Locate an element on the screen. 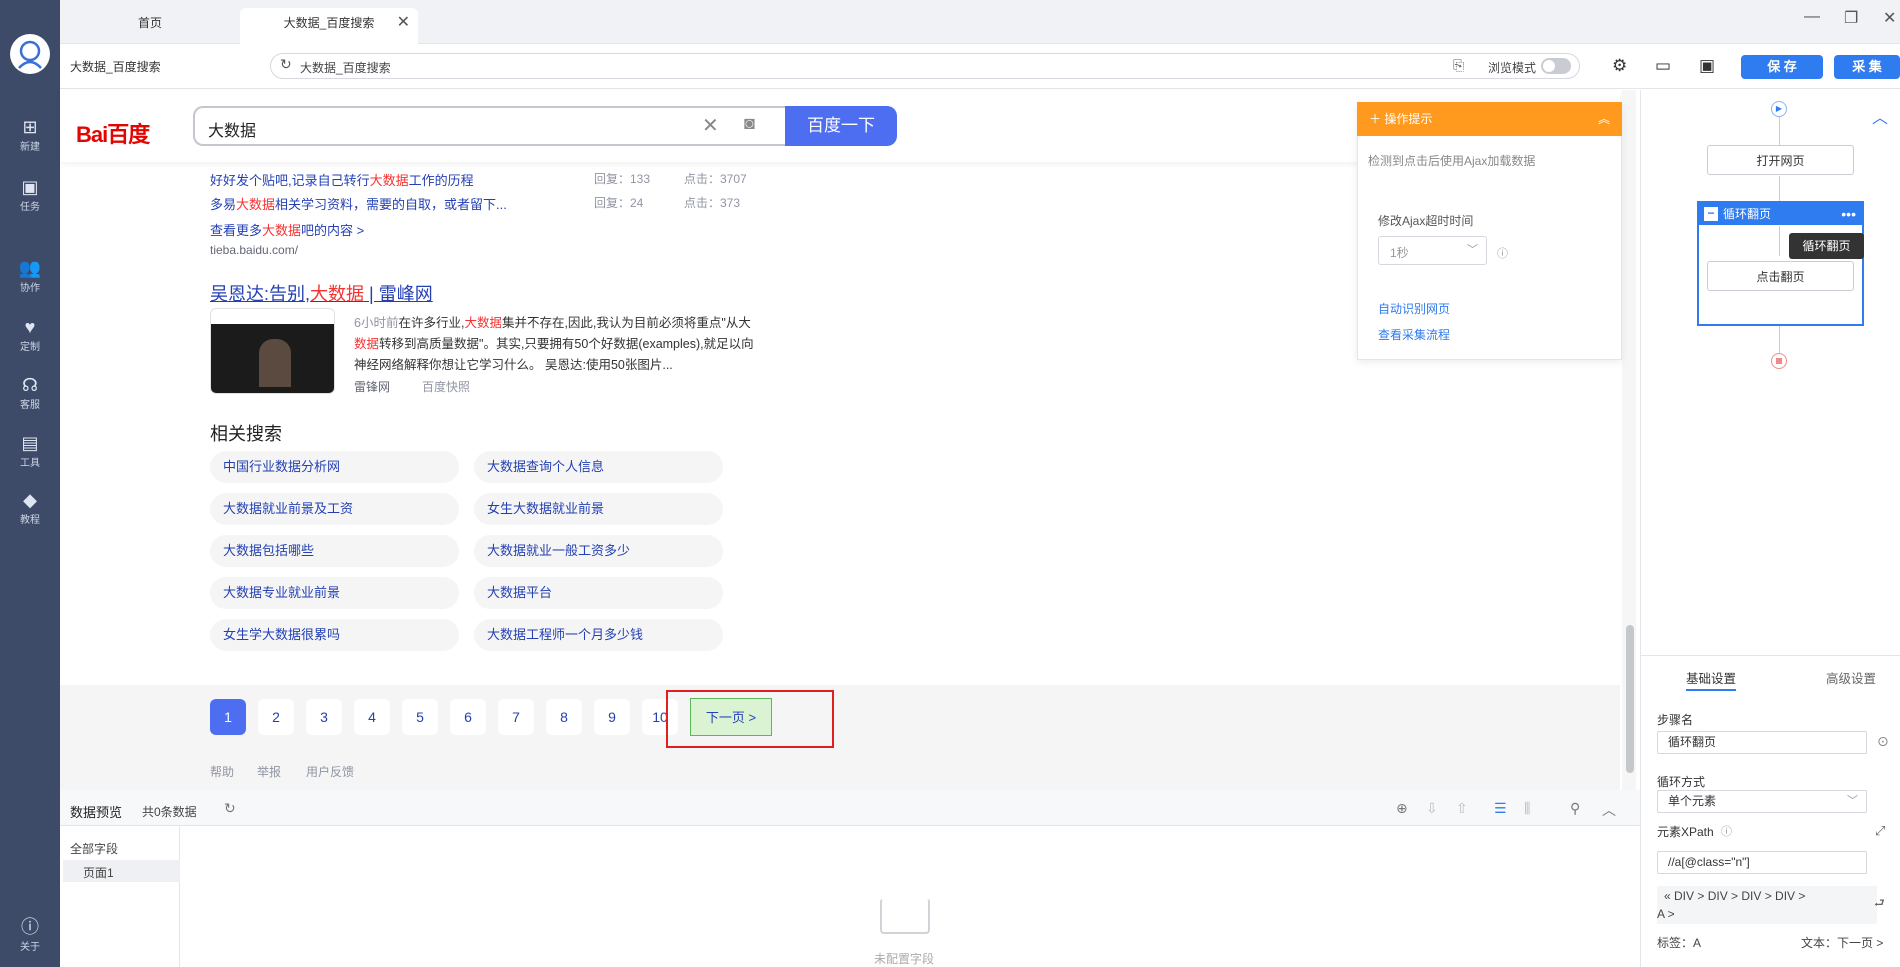  gear-icon: ⚙ is located at coordinates (1619, 66).